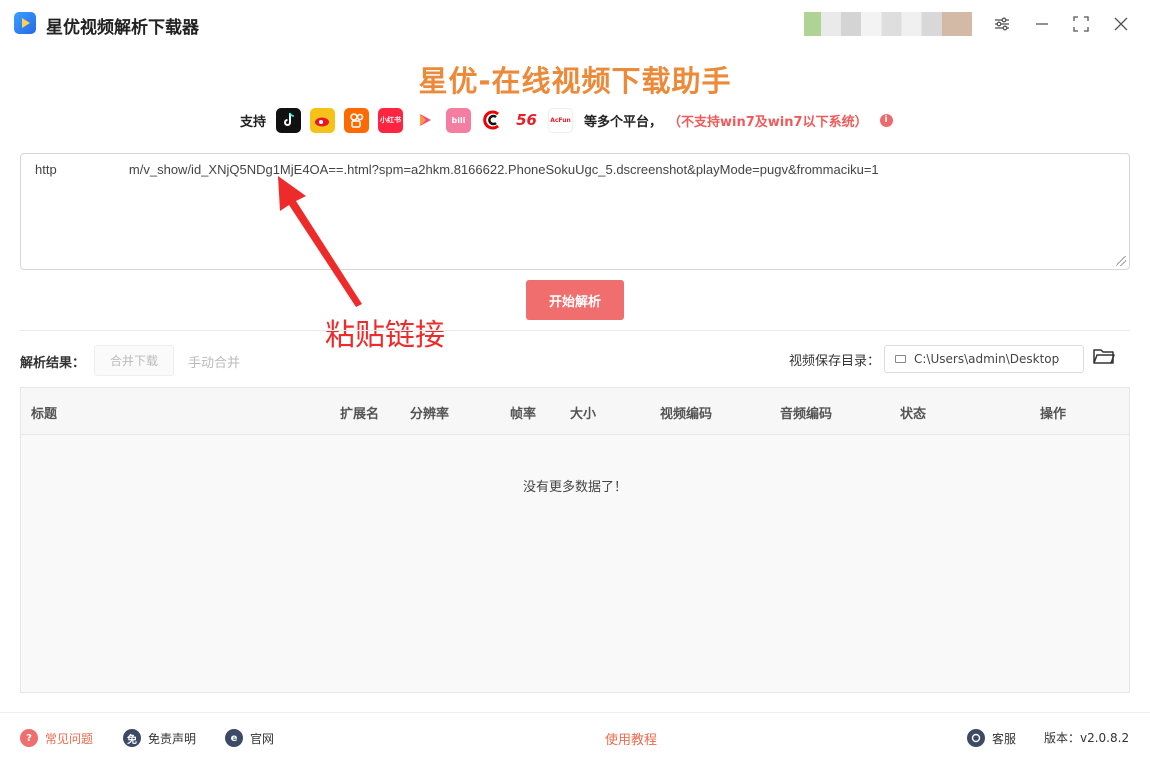 This screenshot has height=760, width=1150. I want to click on page-title: 星优-在线视频下载助手, so click(575, 81).